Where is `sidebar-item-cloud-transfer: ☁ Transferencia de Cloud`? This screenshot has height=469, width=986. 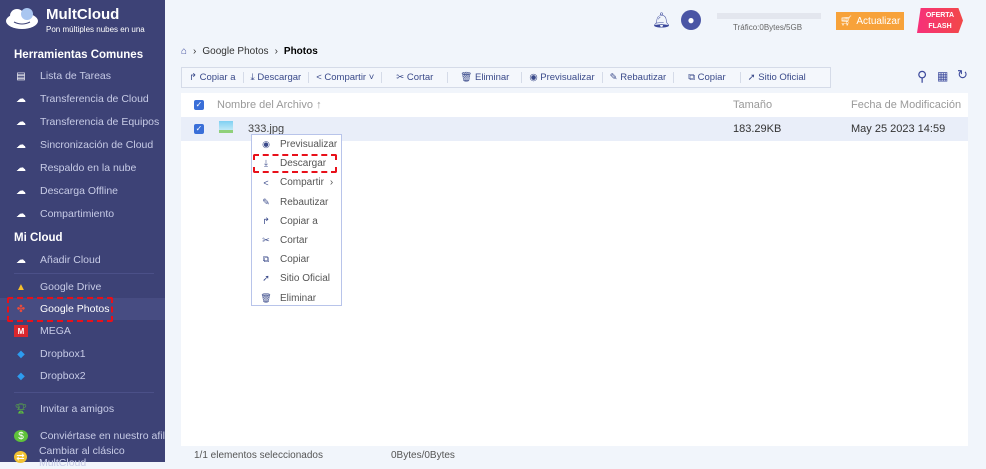 sidebar-item-cloud-transfer: ☁ Transferencia de Cloud is located at coordinates (82, 99).